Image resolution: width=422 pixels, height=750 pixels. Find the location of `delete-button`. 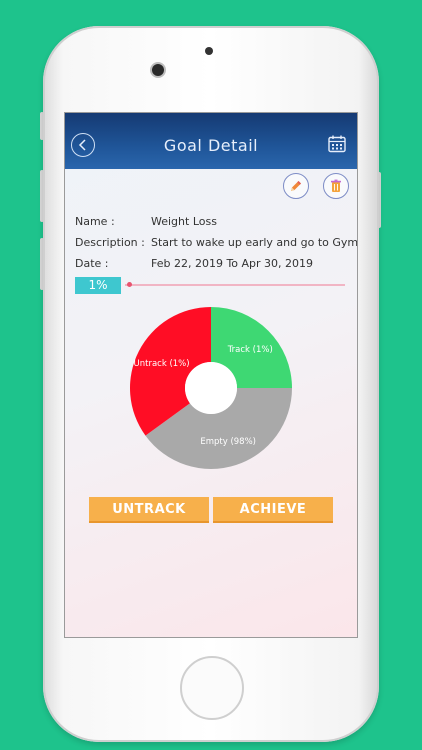

delete-button is located at coordinates (336, 186).